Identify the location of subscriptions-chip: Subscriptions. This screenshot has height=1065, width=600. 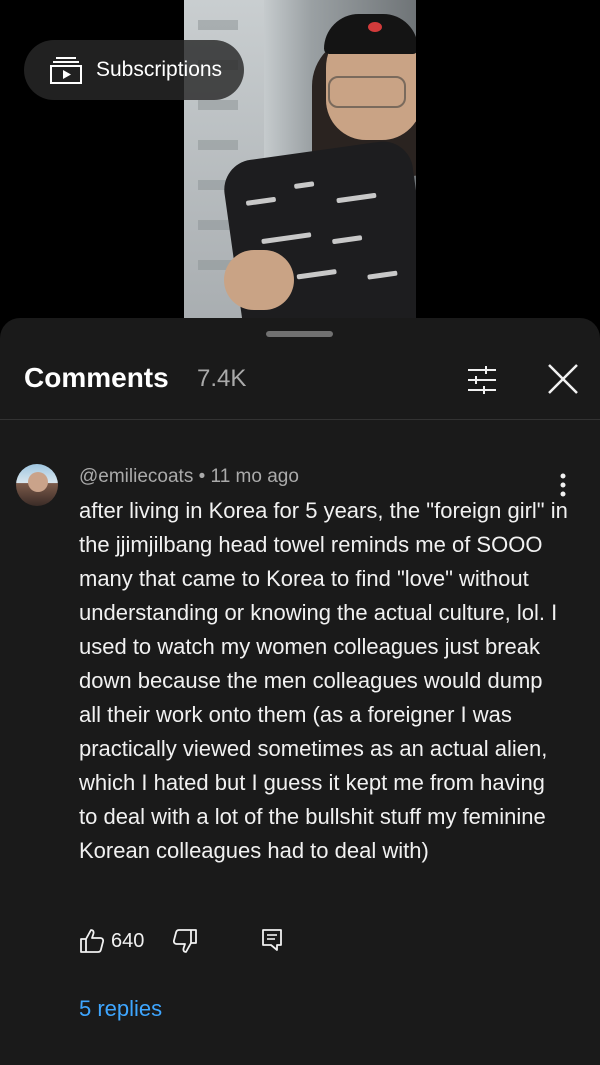
(134, 70).